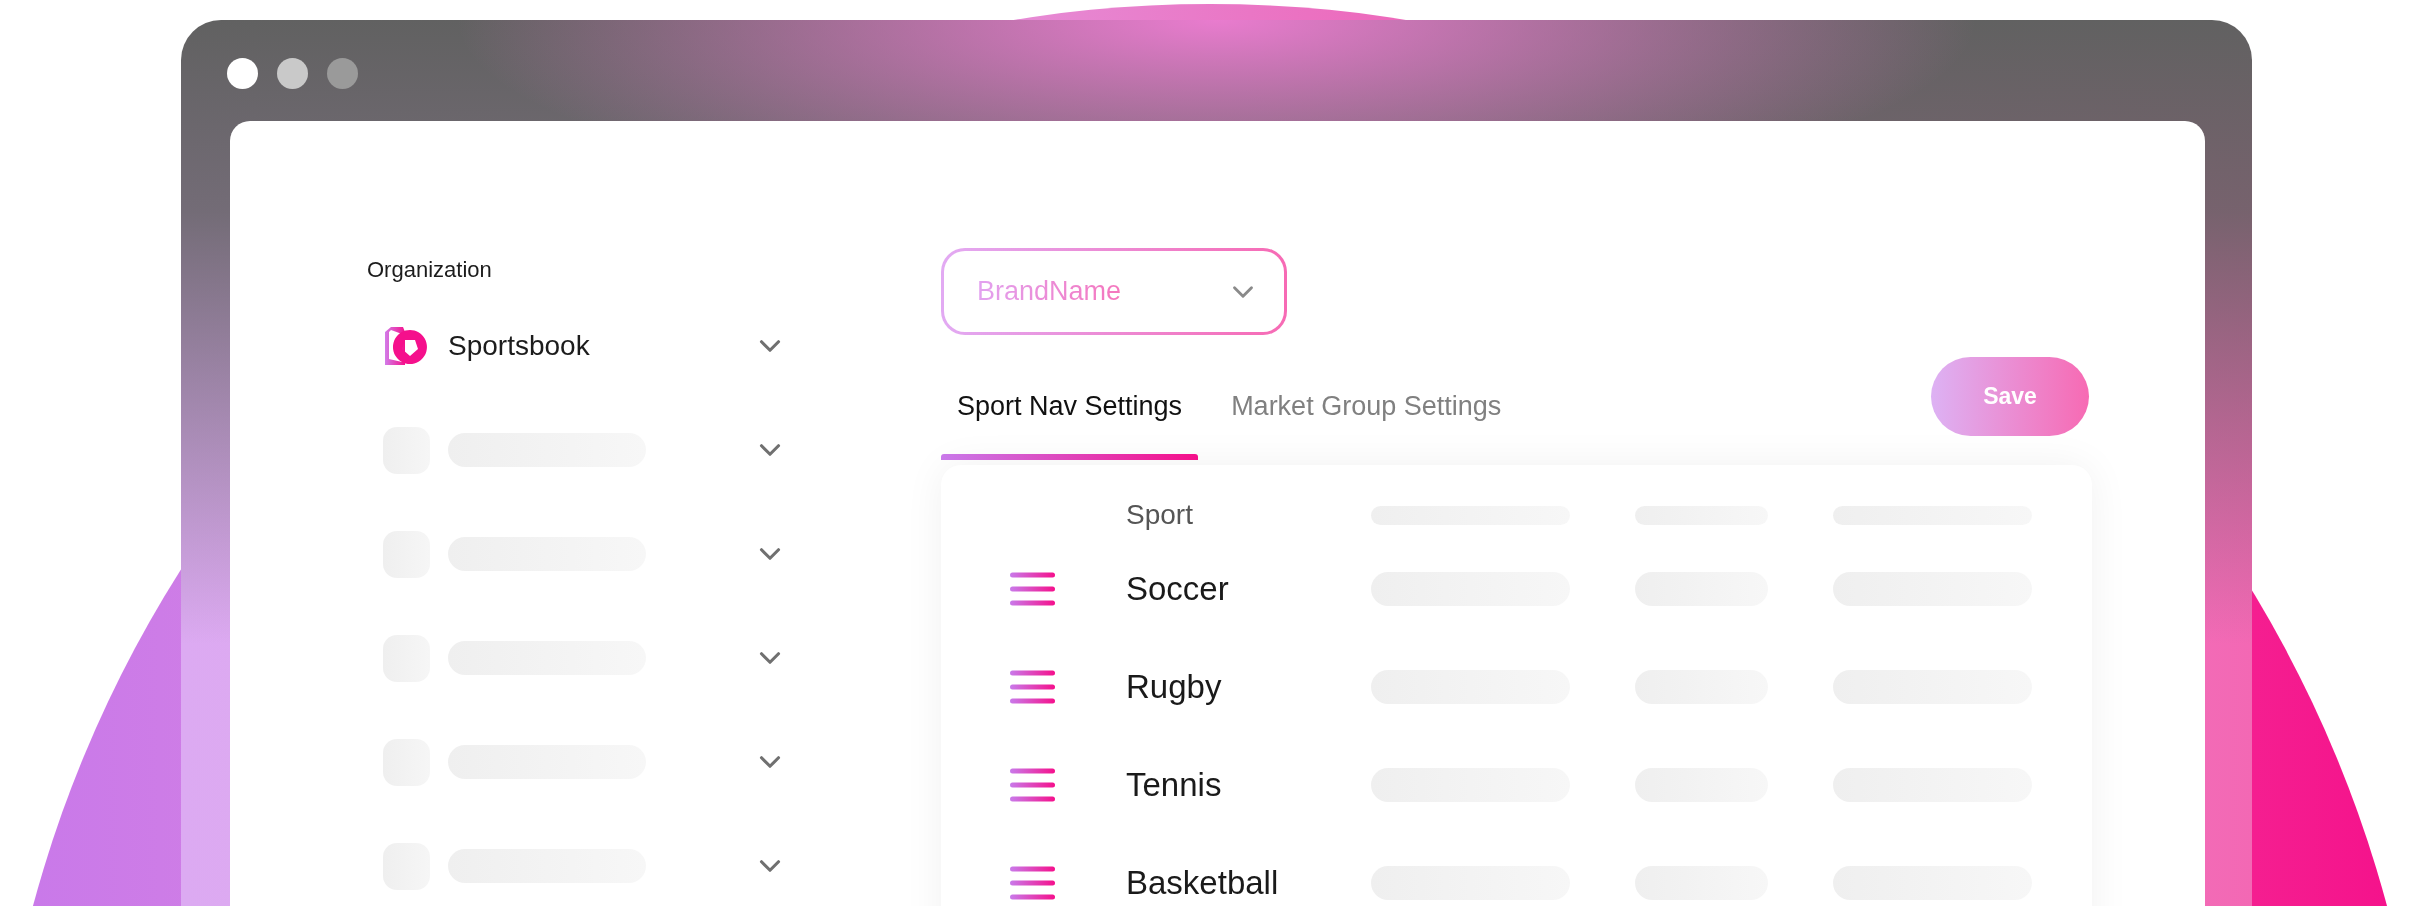 The height and width of the screenshot is (906, 2432). What do you see at coordinates (1159, 515) in the screenshot?
I see `column-header: Sport` at bounding box center [1159, 515].